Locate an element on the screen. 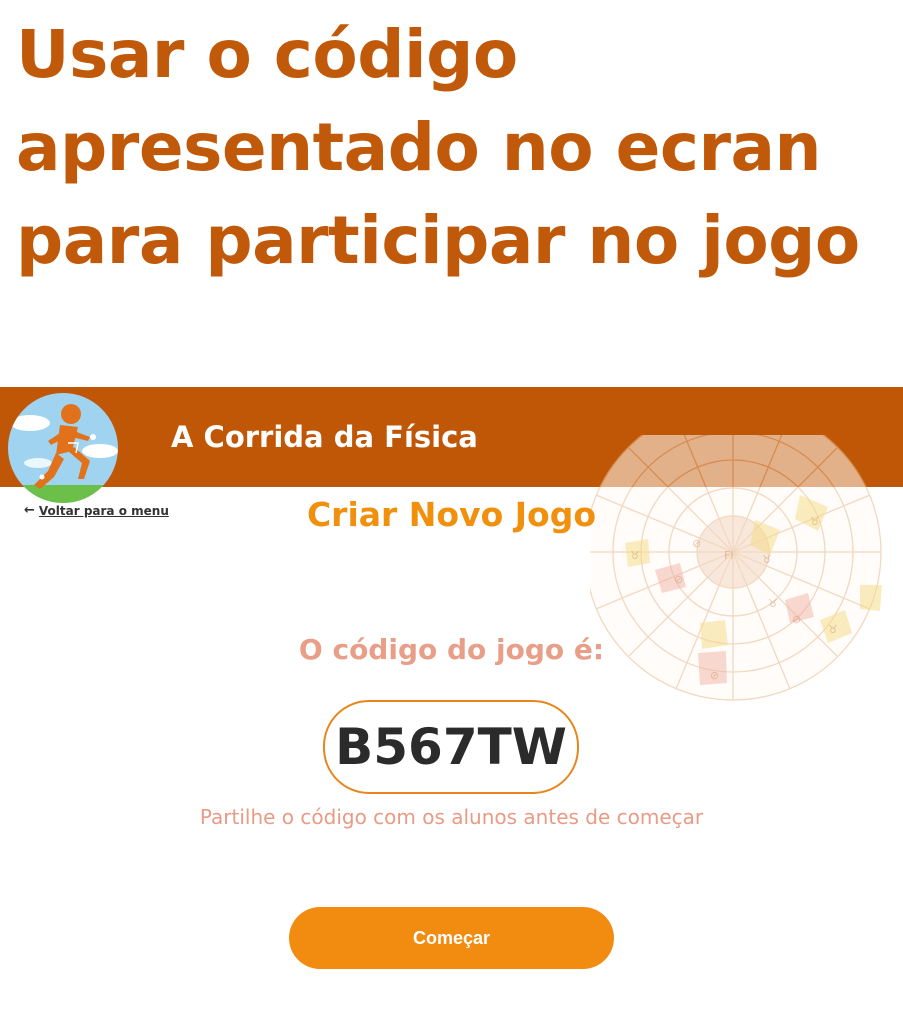  arrow-left-icon: ← is located at coordinates (29, 510).